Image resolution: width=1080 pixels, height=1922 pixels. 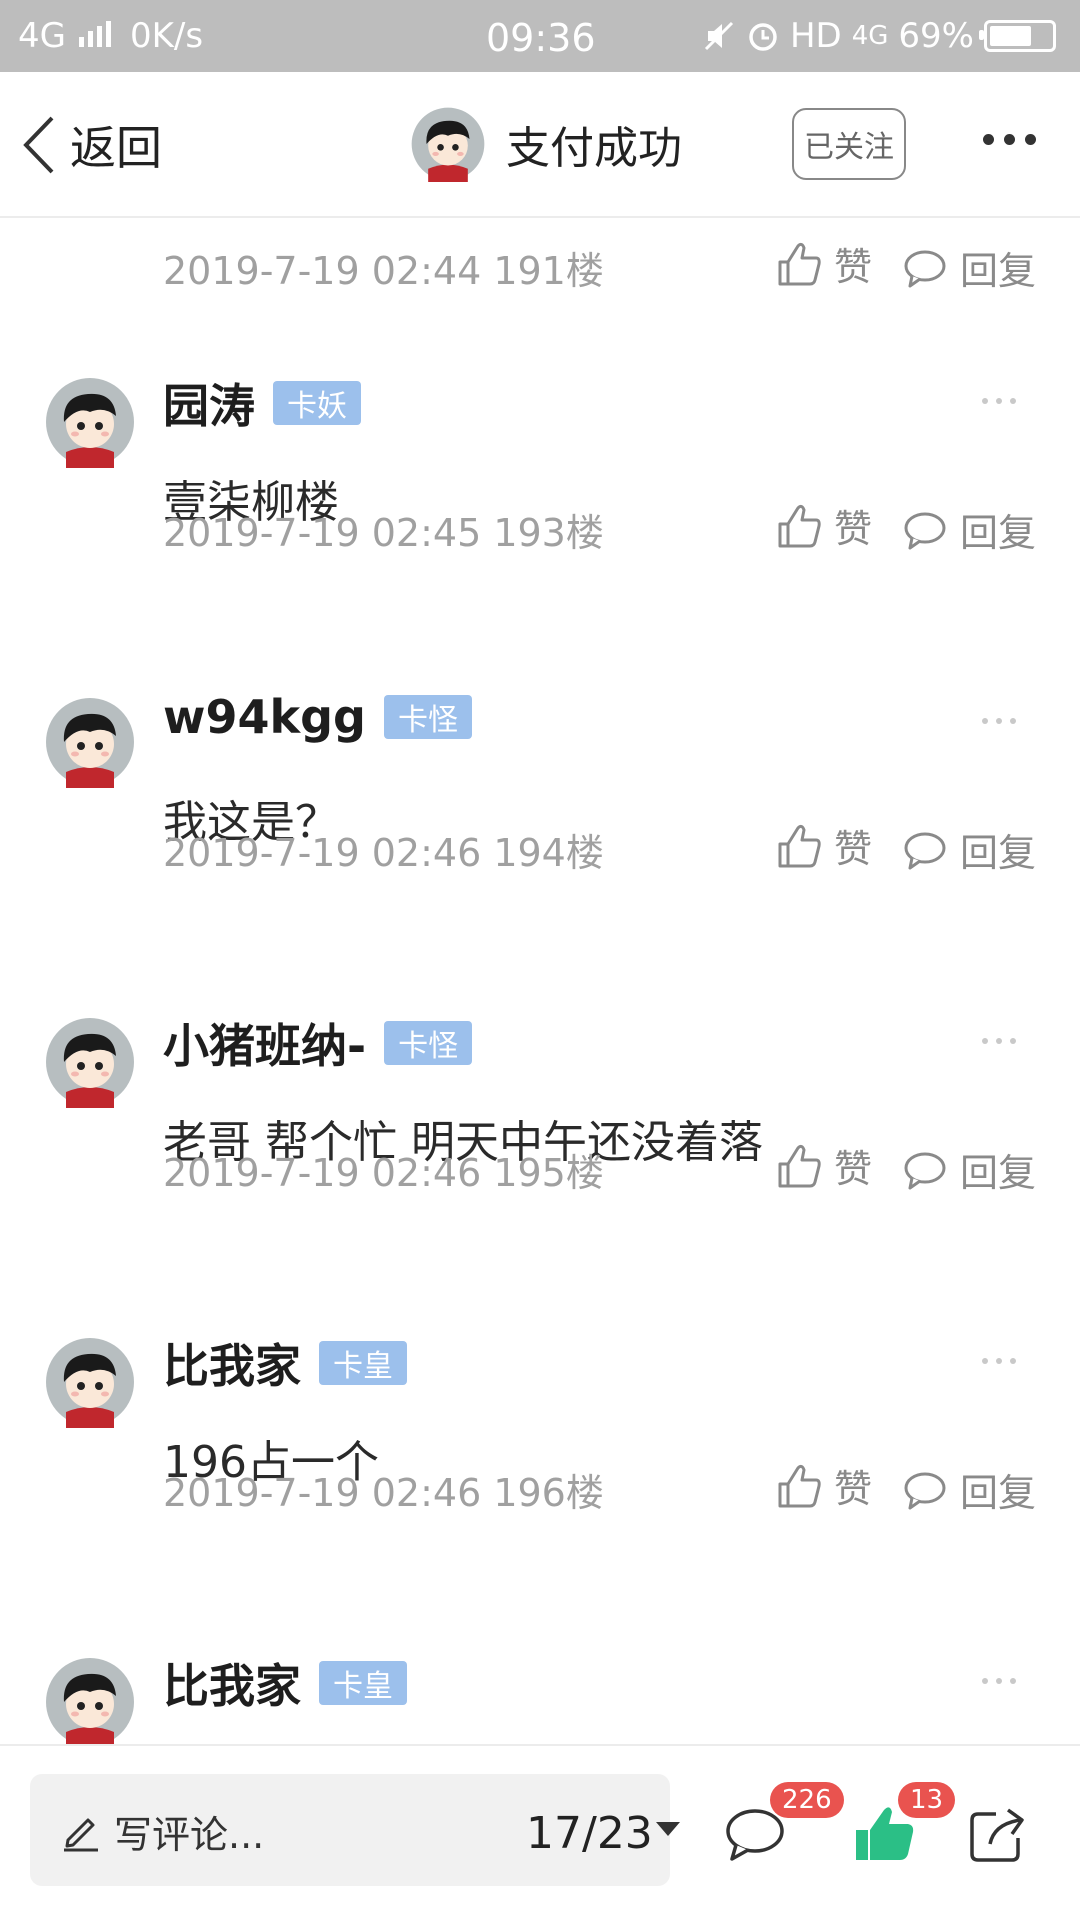 What do you see at coordinates (209, 403) in the screenshot?
I see `comment-author: 园涛` at bounding box center [209, 403].